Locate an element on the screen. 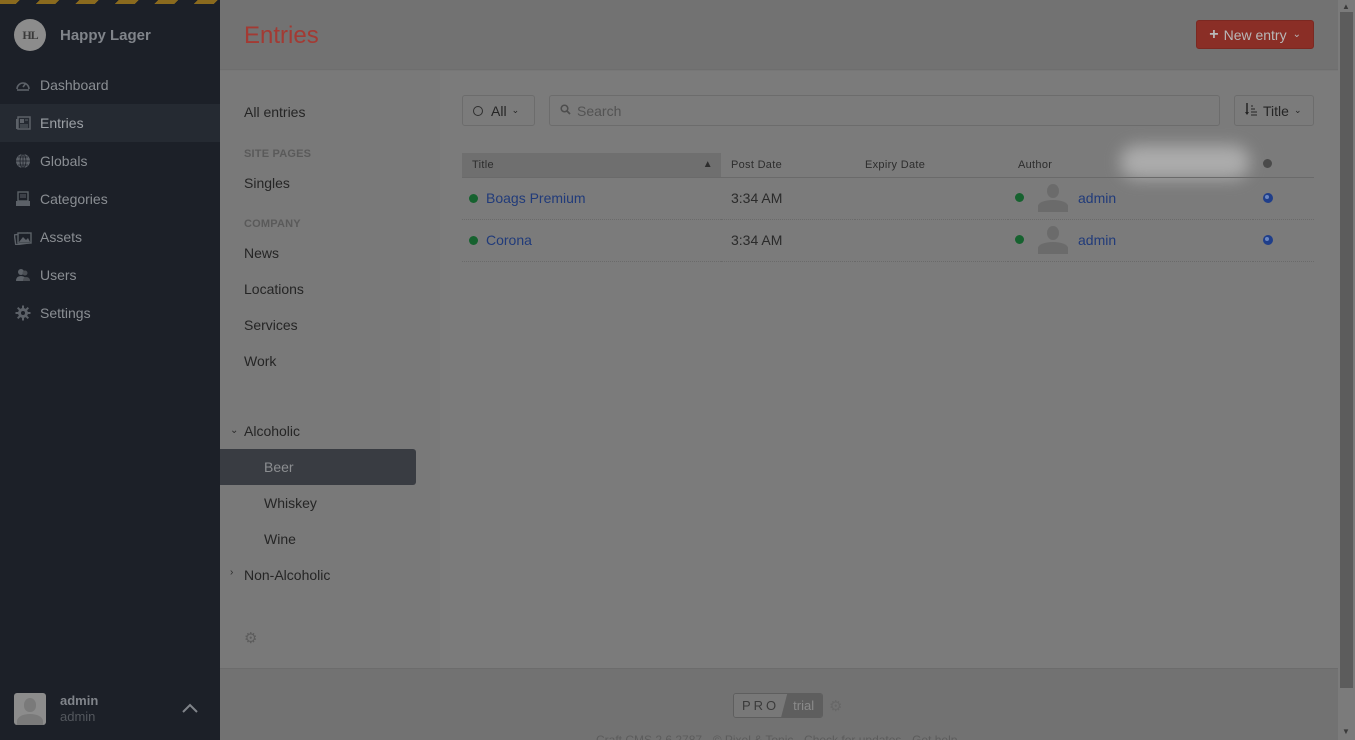  sort-icon is located at coordinates (1251, 110).